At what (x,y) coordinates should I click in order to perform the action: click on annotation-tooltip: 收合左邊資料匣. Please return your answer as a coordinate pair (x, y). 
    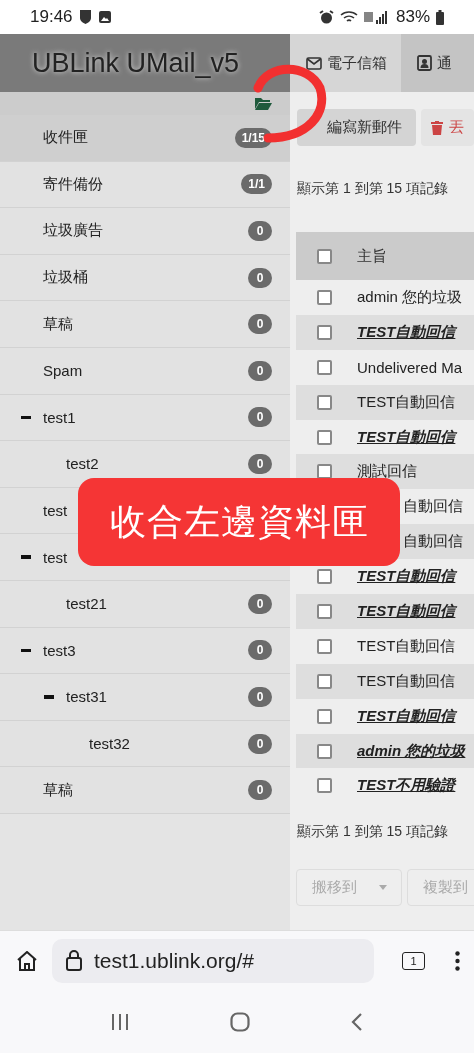
    Looking at the image, I should click on (239, 522).